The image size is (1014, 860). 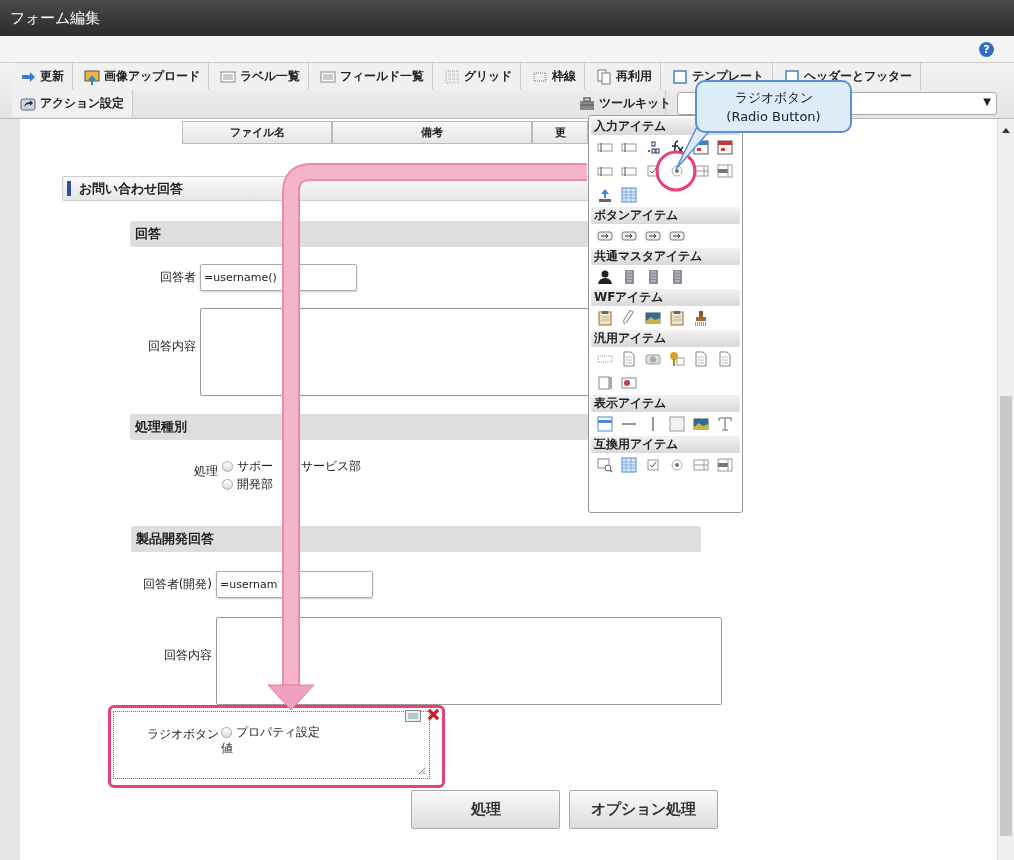 I want to click on panel-section-header: ボタンアイテム, so click(x=665, y=215).